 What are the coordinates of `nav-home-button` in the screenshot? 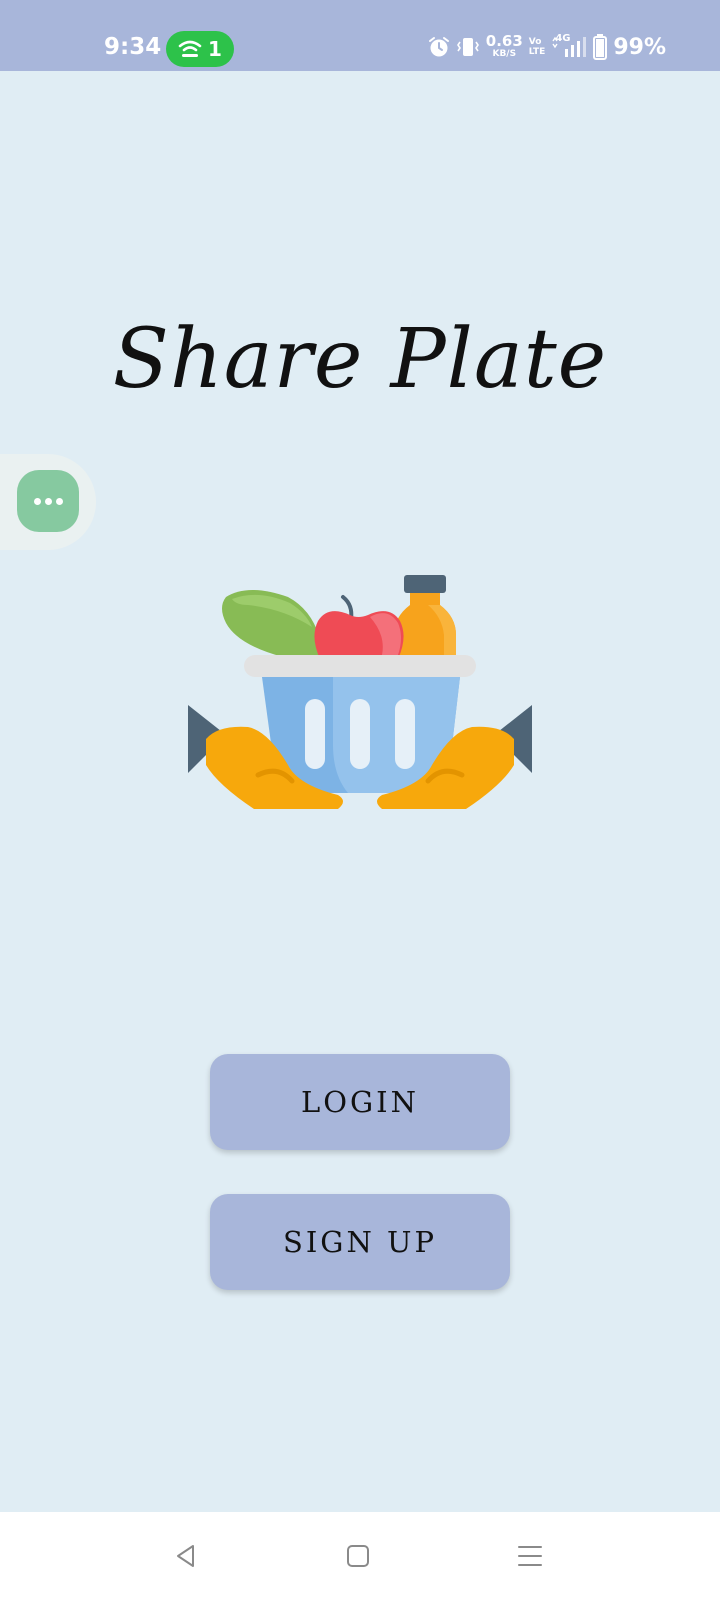 It's located at (358, 1556).